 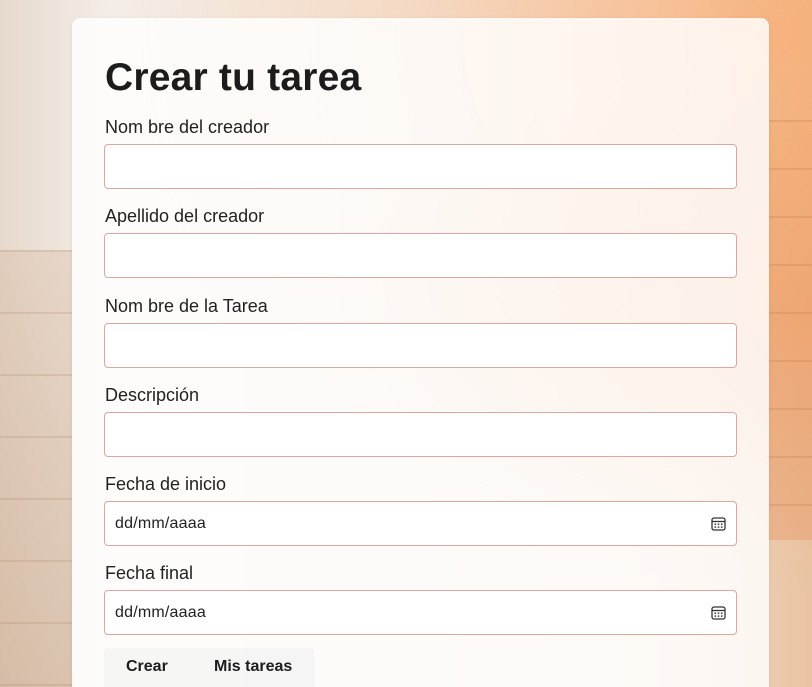 What do you see at coordinates (166, 484) in the screenshot?
I see `start-date-label: Fecha de inicio` at bounding box center [166, 484].